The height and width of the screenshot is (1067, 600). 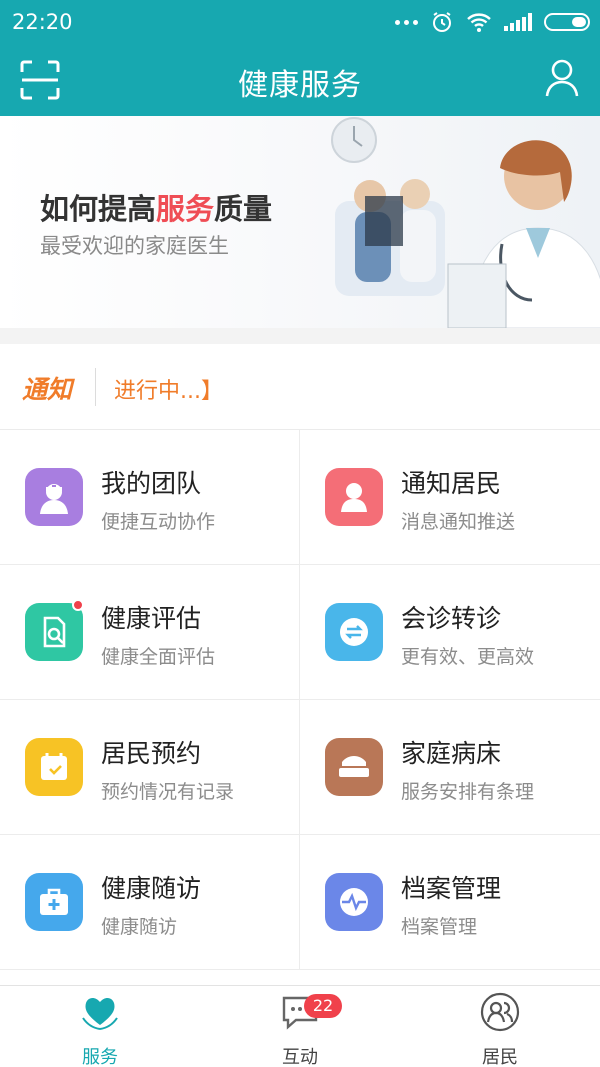 I want to click on calendar-icon, so click(x=54, y=767).